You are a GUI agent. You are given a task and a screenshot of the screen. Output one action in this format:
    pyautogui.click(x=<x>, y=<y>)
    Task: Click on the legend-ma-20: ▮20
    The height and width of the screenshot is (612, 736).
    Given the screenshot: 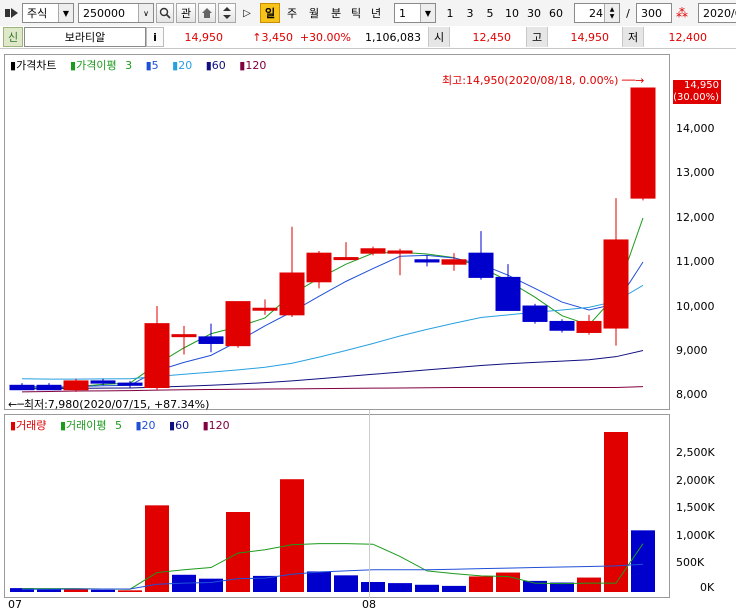 What is the action you would take?
    pyautogui.click(x=182, y=65)
    